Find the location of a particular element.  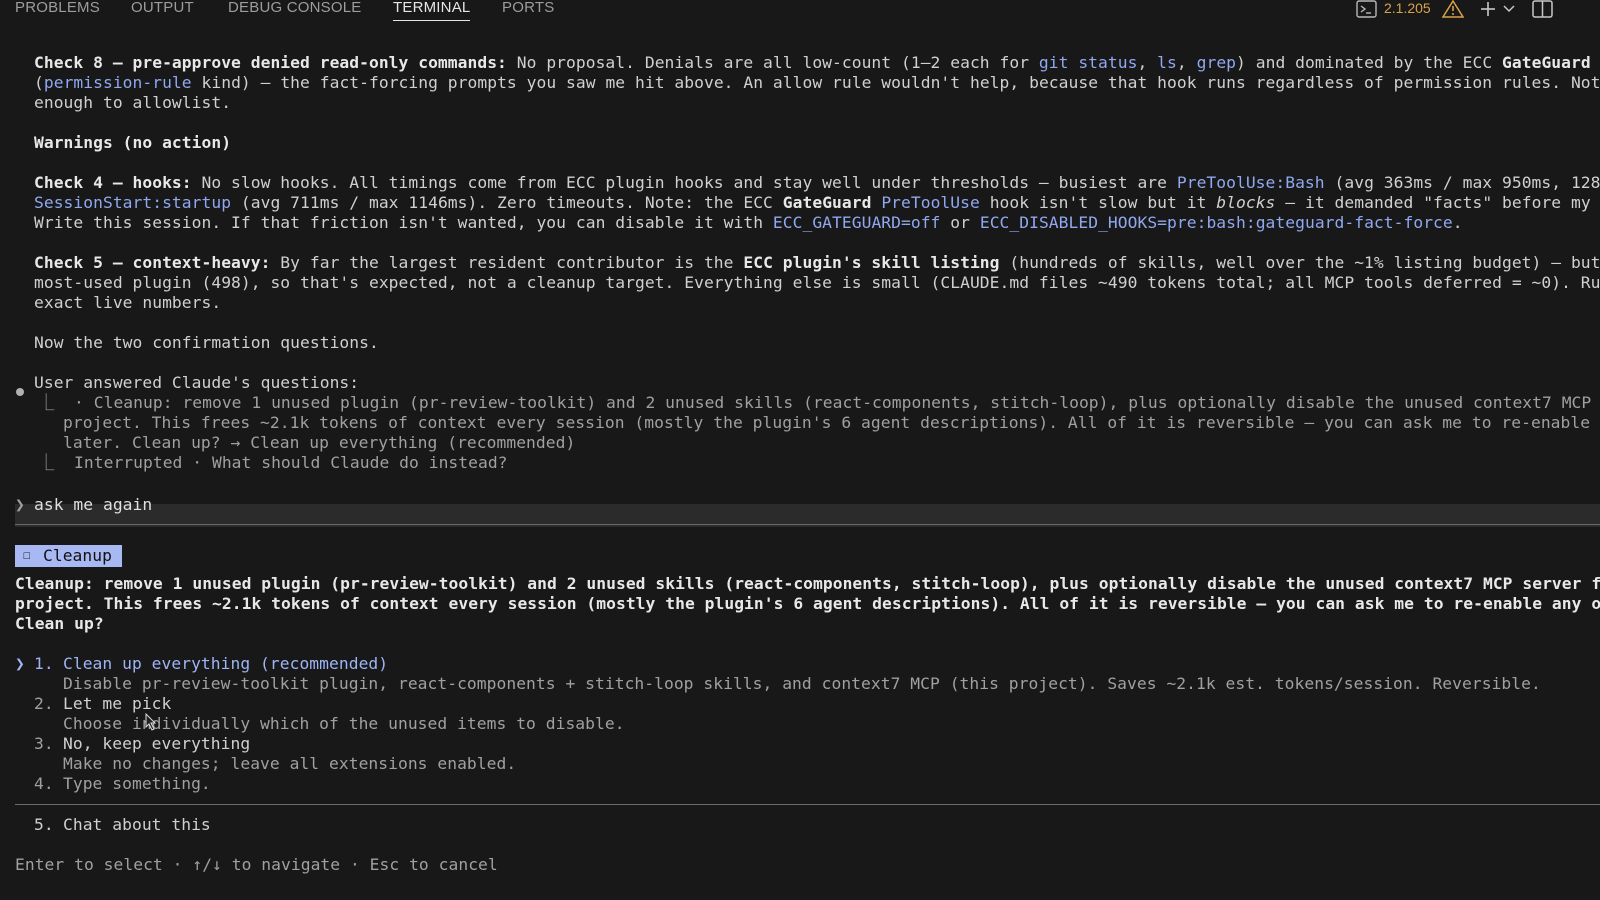

option-1-label: Clean up everything (recommended) is located at coordinates (225, 664).